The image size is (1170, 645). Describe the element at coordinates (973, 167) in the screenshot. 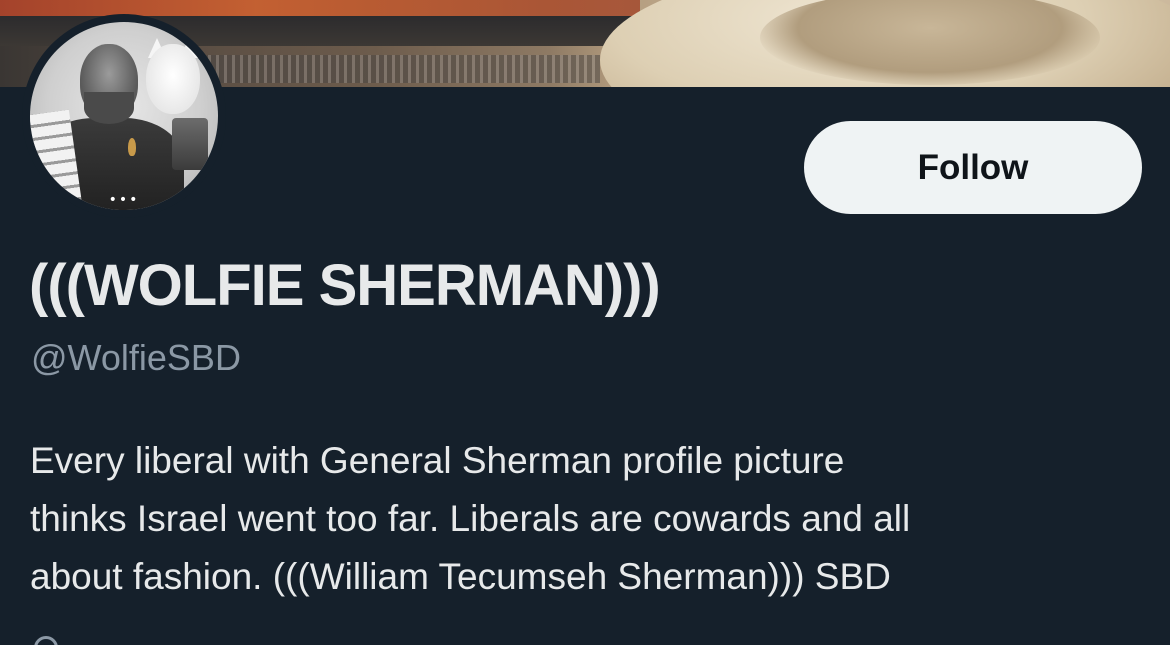

I see `follow-button: Follow` at that location.